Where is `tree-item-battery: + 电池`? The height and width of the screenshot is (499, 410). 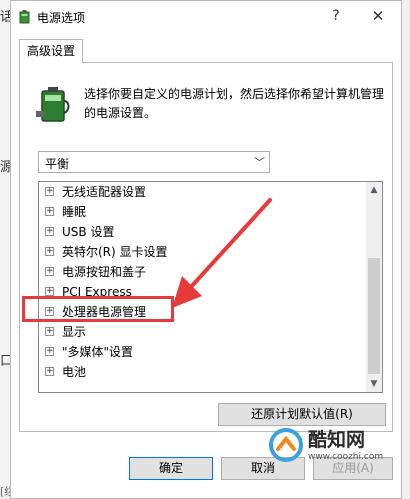
tree-item-battery: + 电池 is located at coordinates (65, 372).